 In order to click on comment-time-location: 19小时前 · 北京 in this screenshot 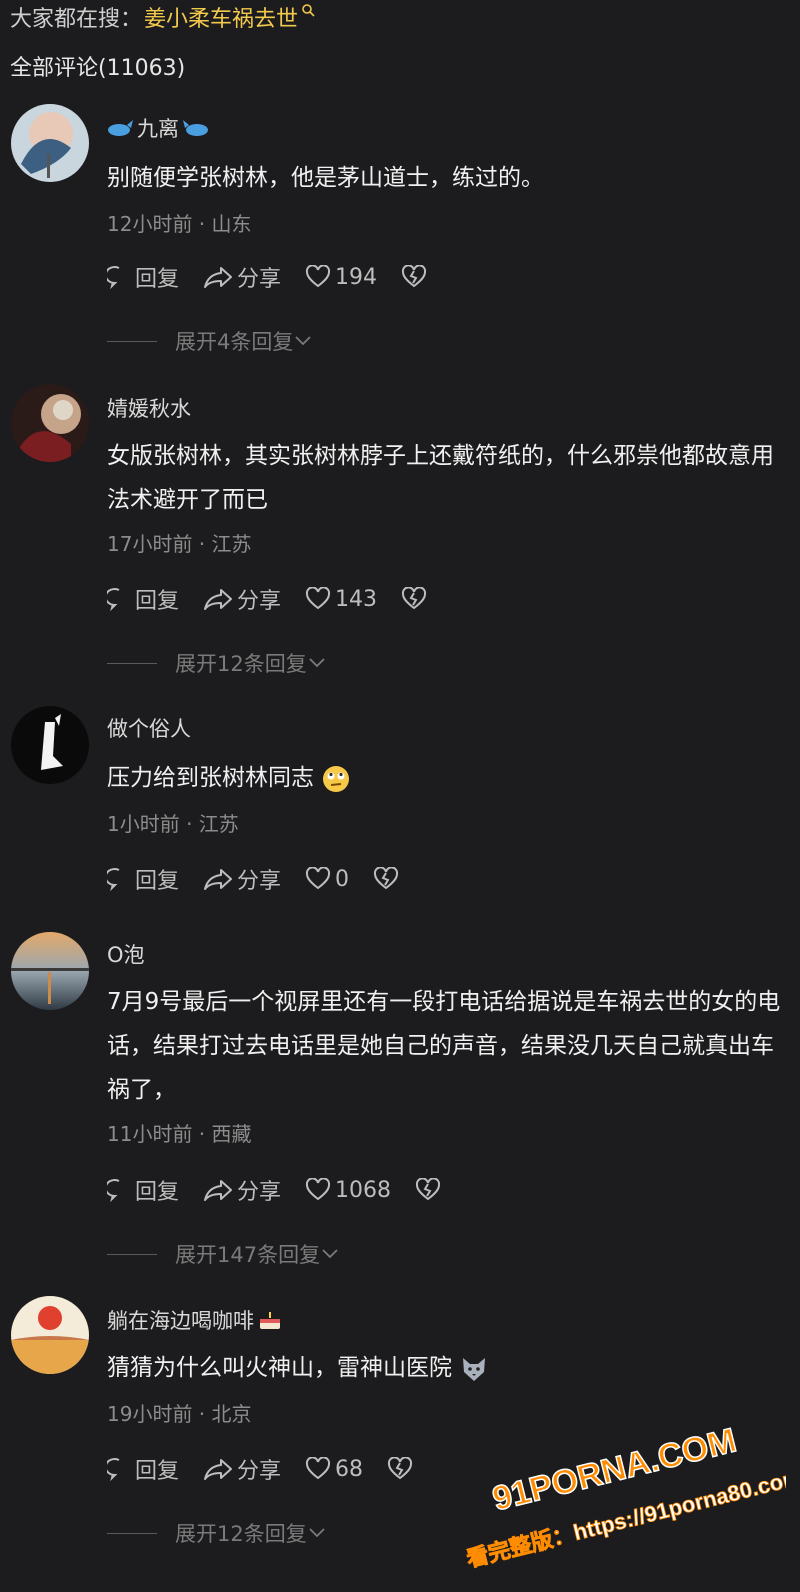, I will do `click(179, 1414)`.